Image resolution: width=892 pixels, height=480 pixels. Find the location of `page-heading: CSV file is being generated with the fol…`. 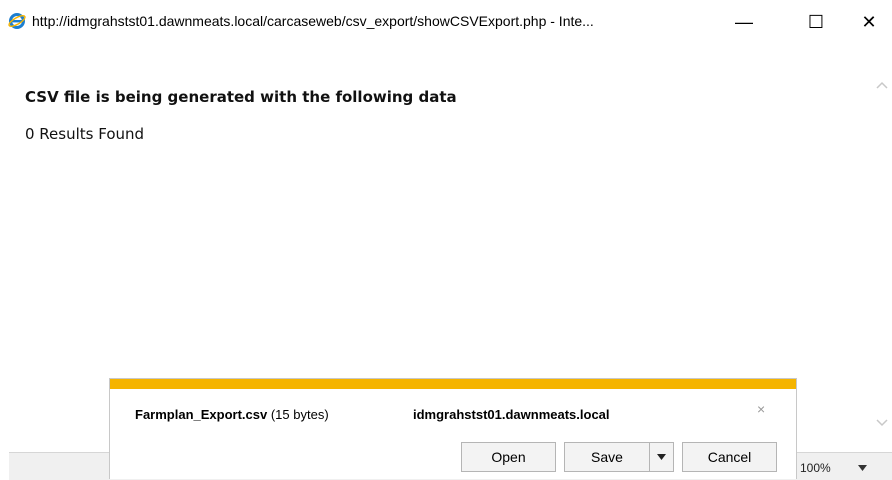

page-heading: CSV file is being generated with the fol… is located at coordinates (241, 97).